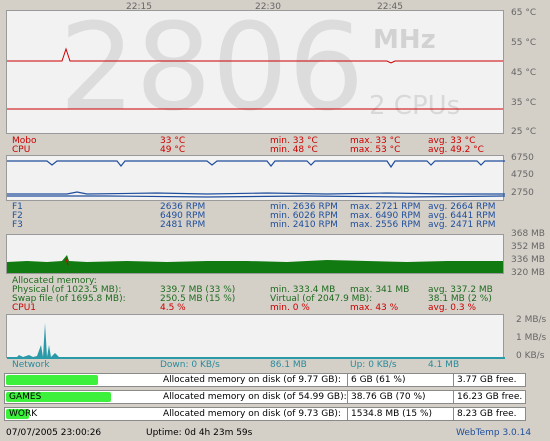 This screenshot has height=441, width=550. What do you see at coordinates (524, 103) in the screenshot?
I see `temp-axis-35: 35 °C` at bounding box center [524, 103].